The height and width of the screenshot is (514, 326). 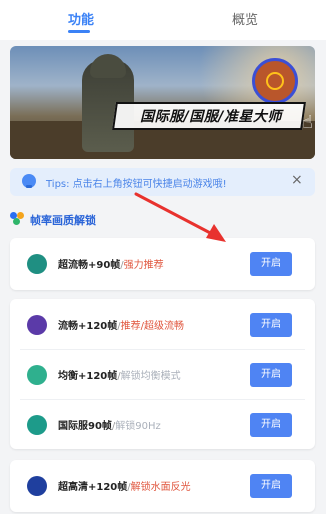 I want to click on option-name: 超流畅+90帧, so click(x=89, y=265).